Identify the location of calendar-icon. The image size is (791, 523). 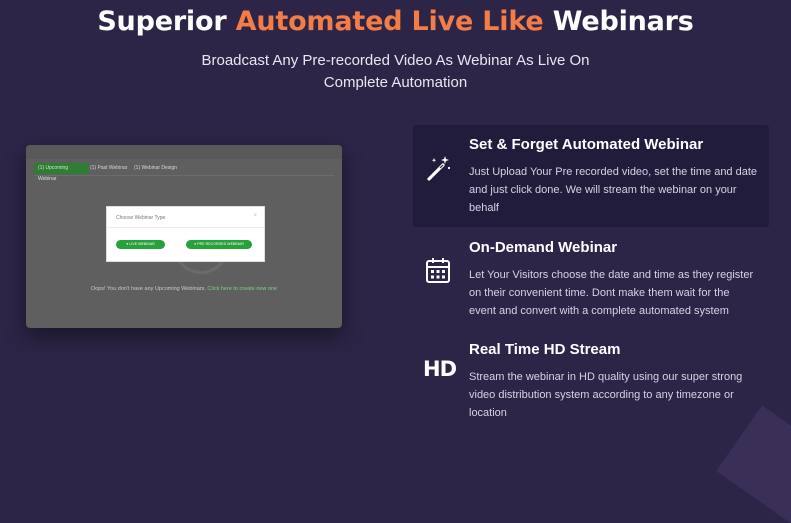
(438, 271).